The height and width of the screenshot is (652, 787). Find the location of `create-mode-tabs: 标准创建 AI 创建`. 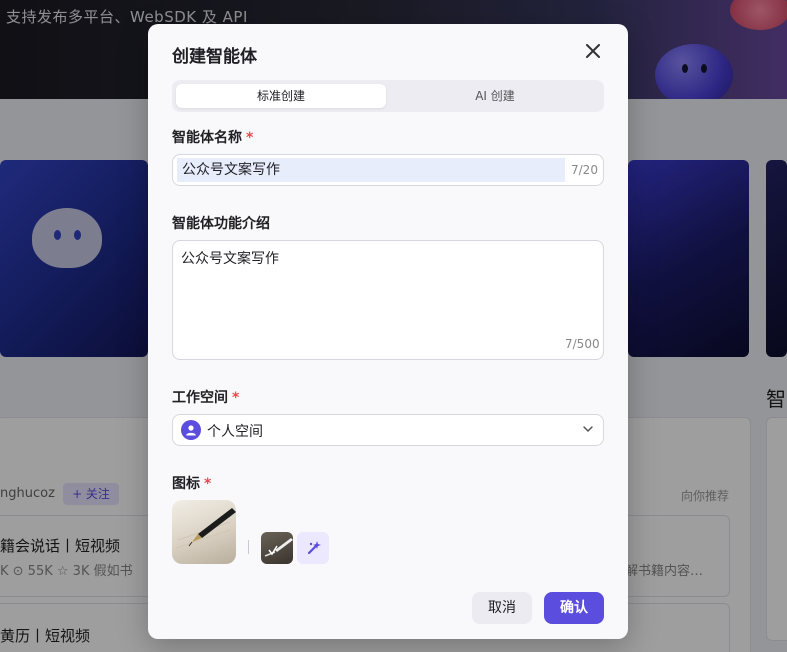

create-mode-tabs: 标准创建 AI 创建 is located at coordinates (388, 96).